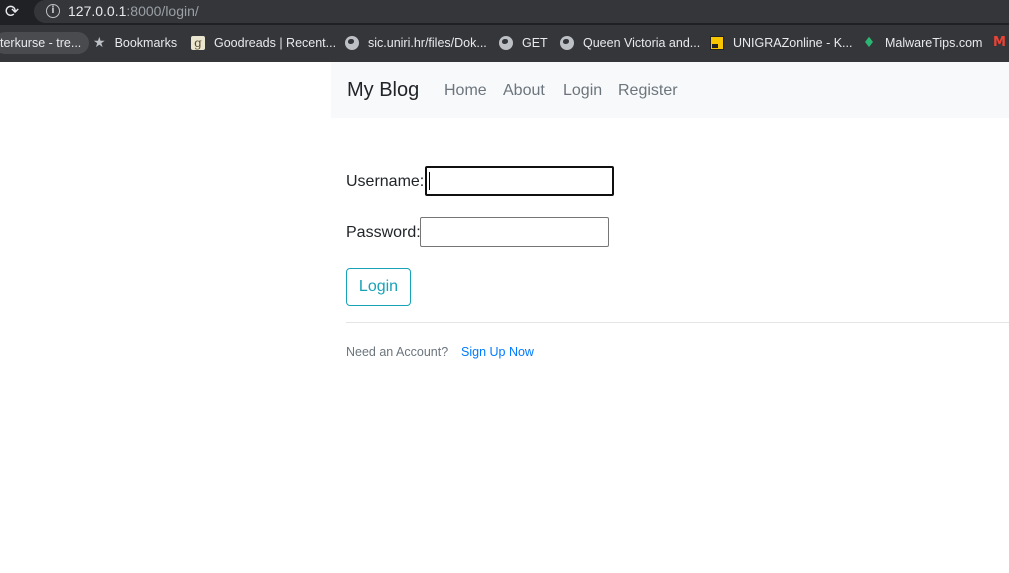 Image resolution: width=1009 pixels, height=573 pixels. Describe the element at coordinates (383, 90) in the screenshot. I see `navbar-brand: My Blog` at that location.